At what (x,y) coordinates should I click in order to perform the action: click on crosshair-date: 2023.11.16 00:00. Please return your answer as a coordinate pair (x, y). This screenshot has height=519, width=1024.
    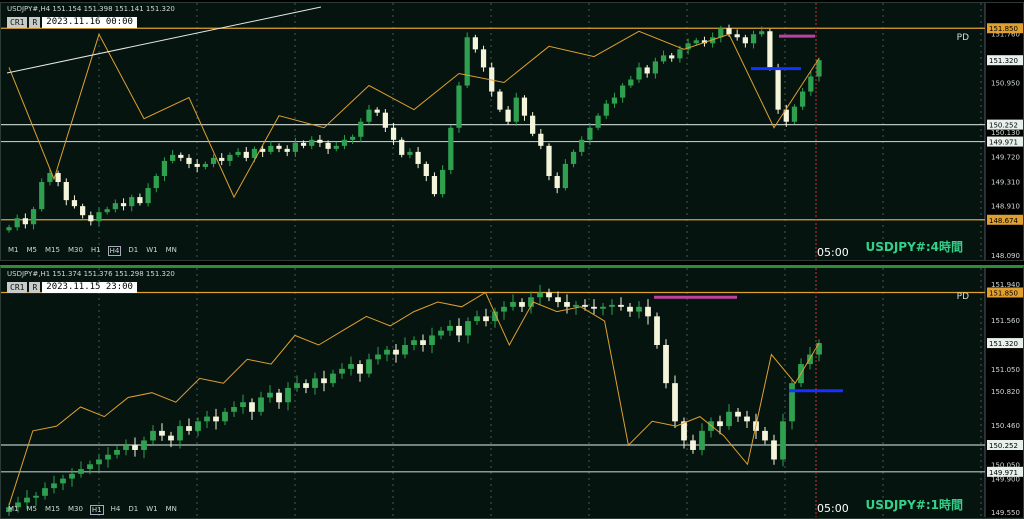
    Looking at the image, I should click on (89, 22).